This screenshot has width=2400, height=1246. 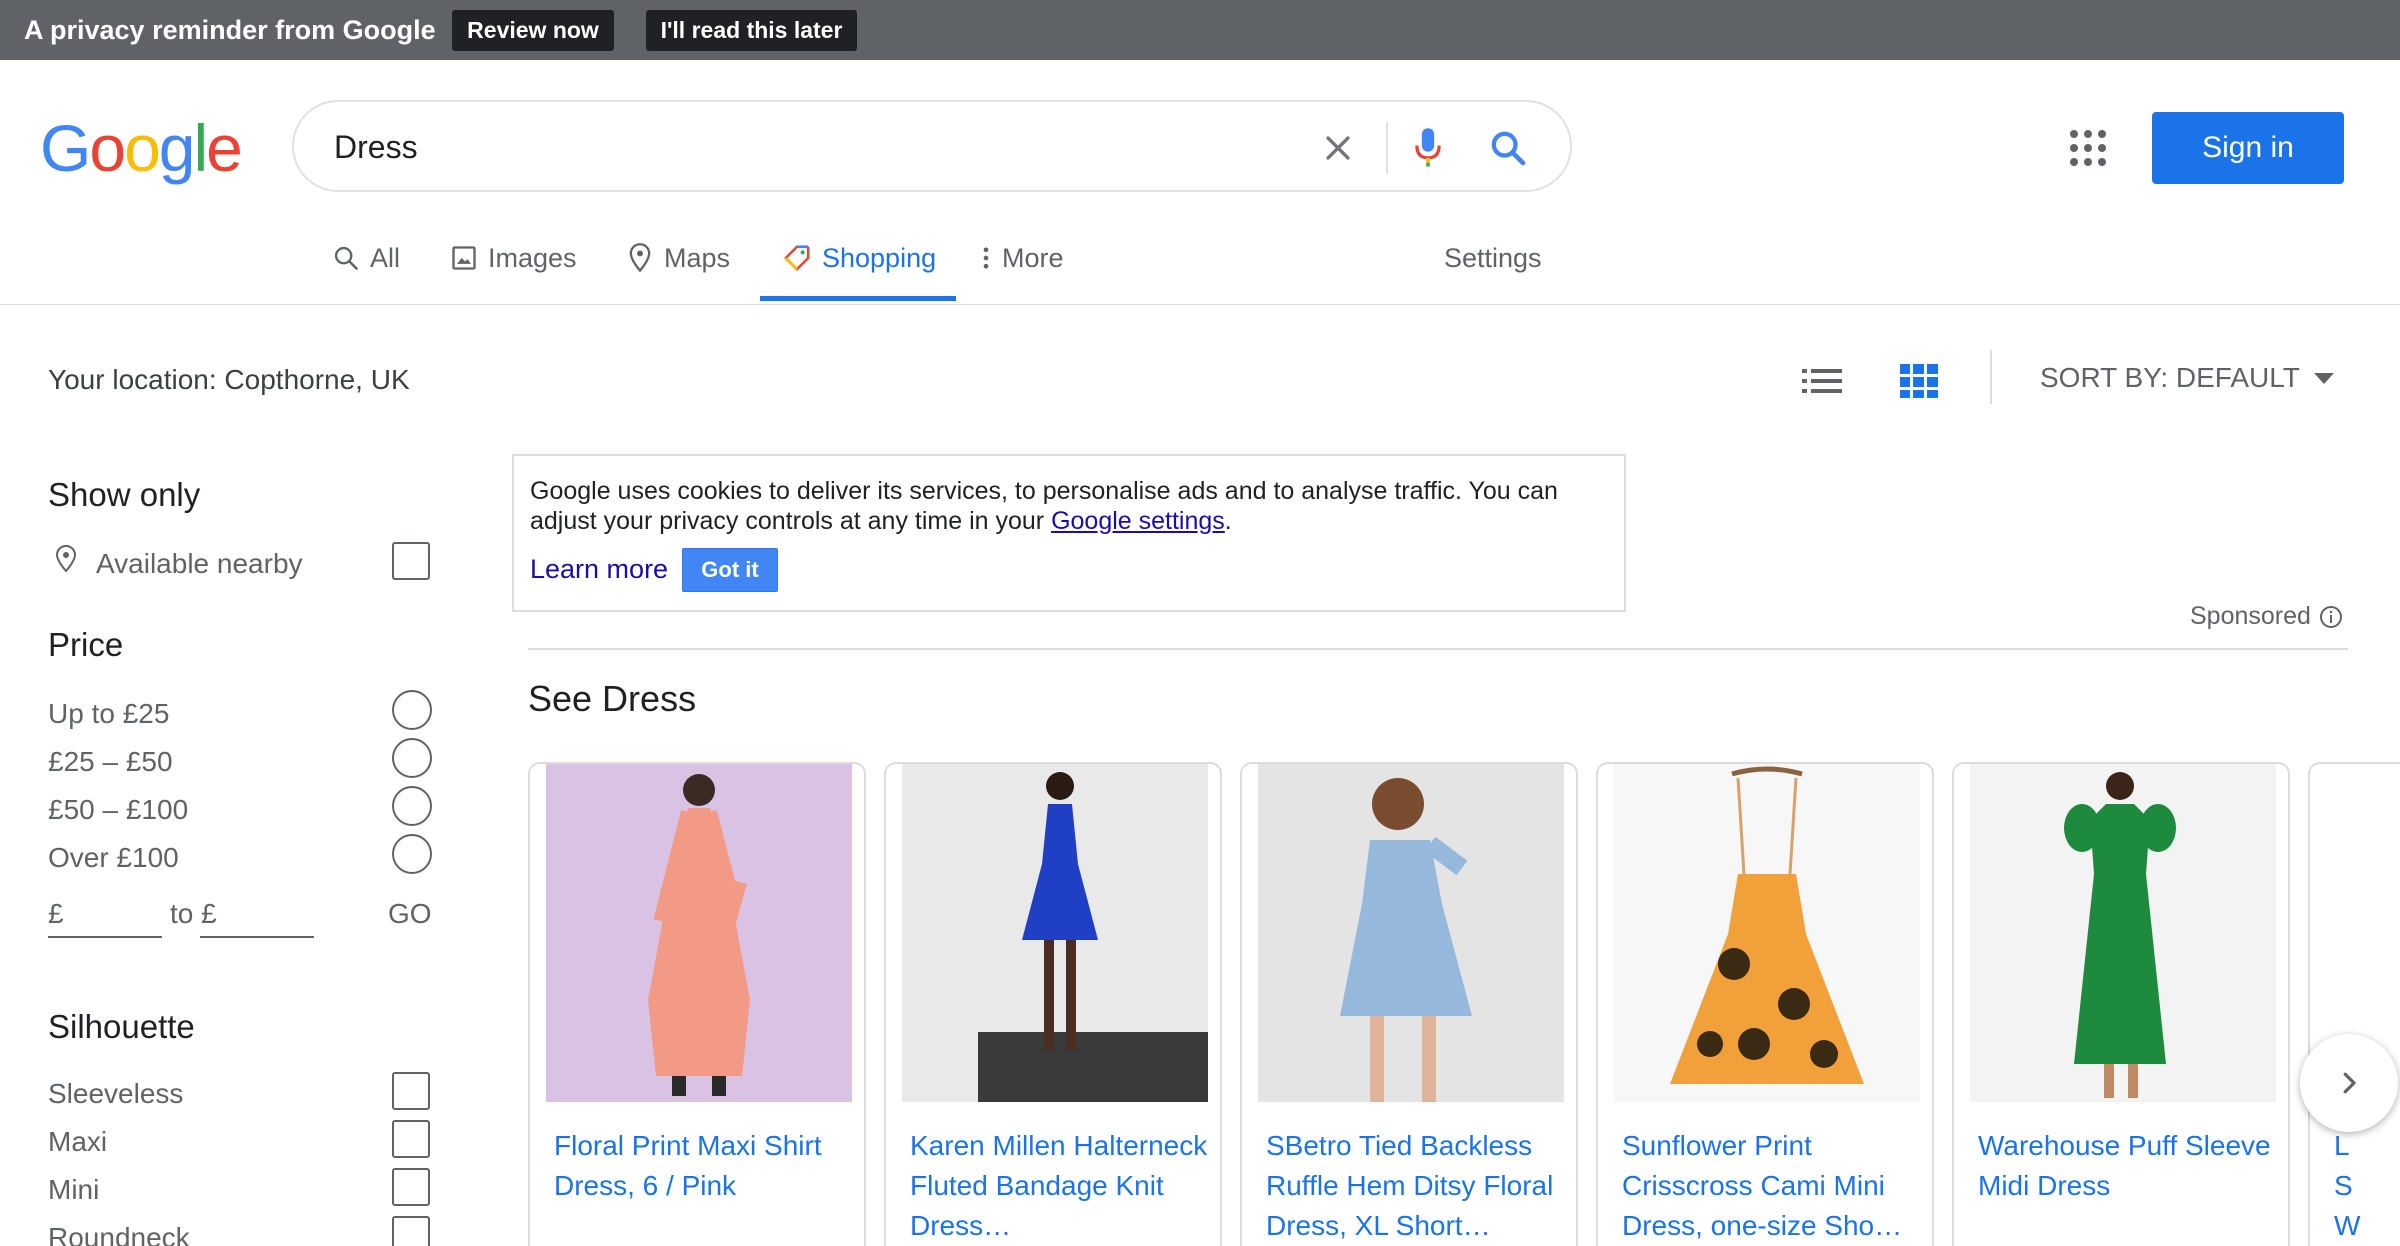 I want to click on sort-divider, so click(x=1991, y=377).